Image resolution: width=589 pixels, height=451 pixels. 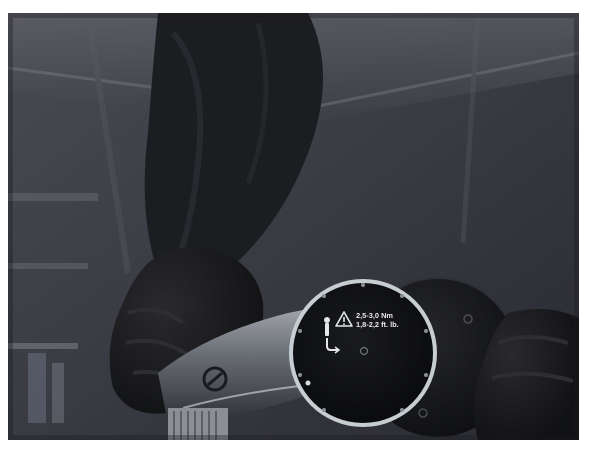 What do you see at coordinates (363, 353) in the screenshot?
I see `disc-front` at bounding box center [363, 353].